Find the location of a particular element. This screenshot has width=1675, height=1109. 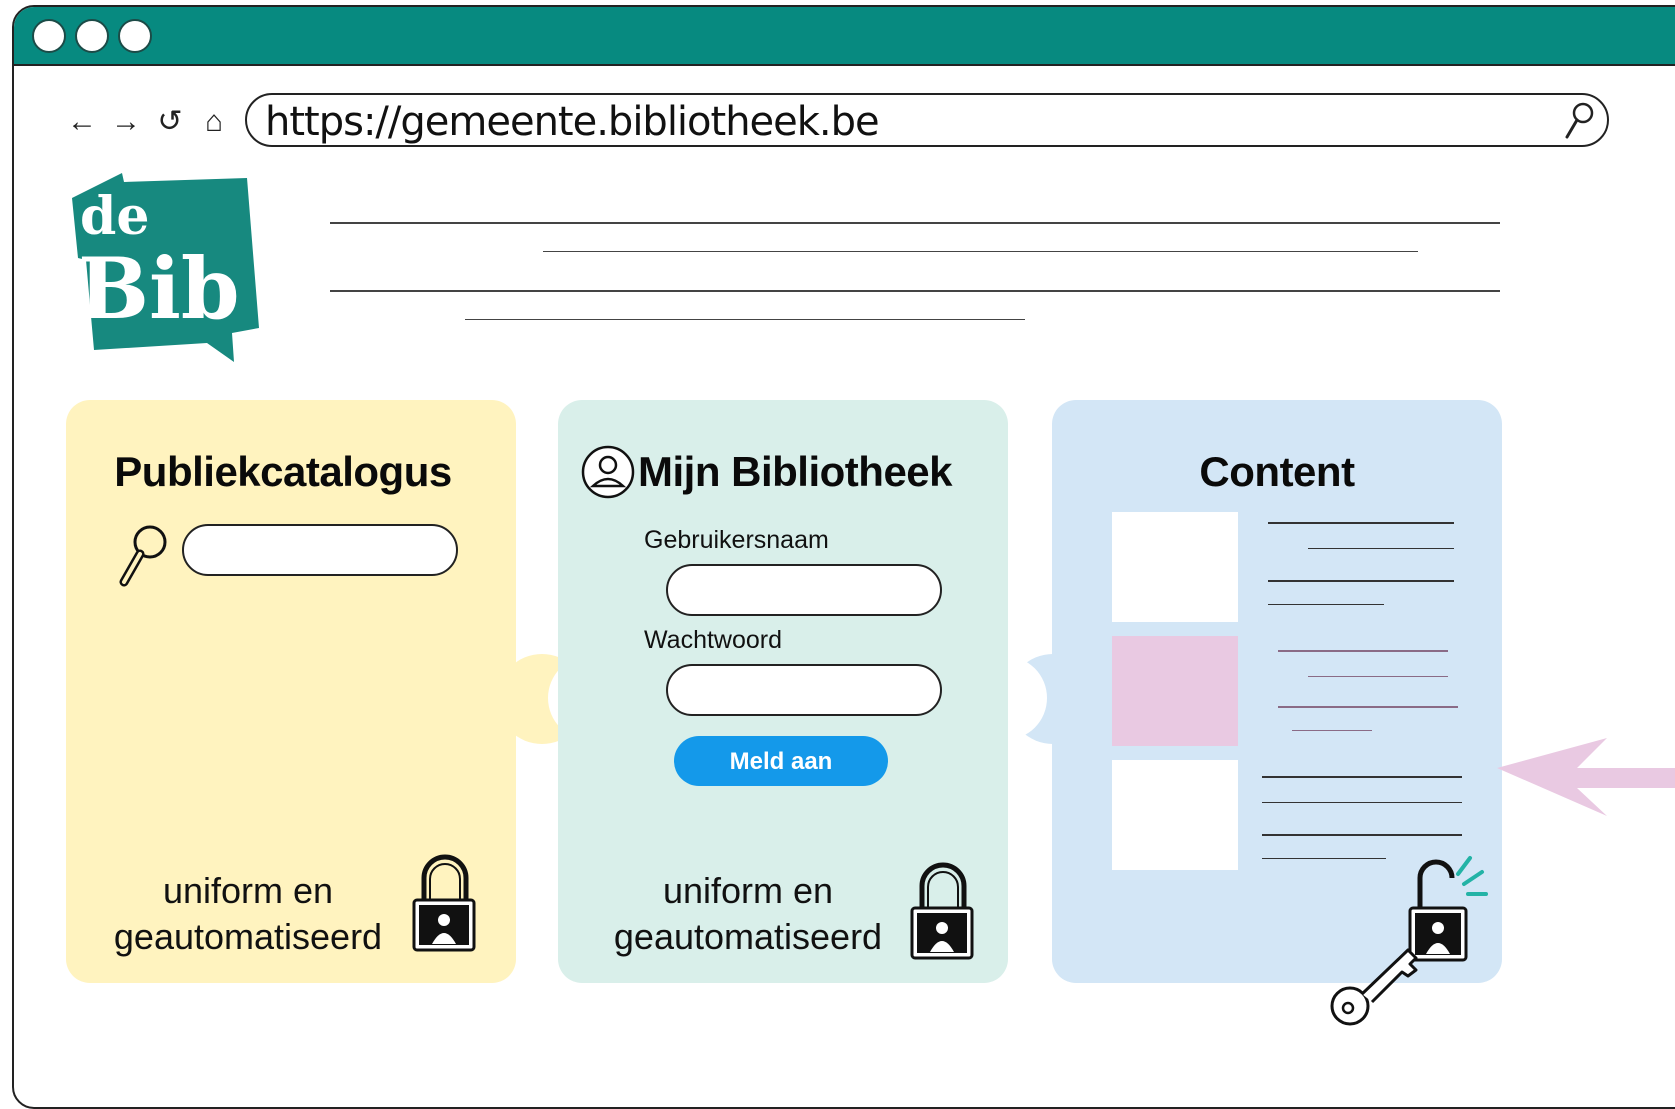

home-icon: ⌂ is located at coordinates (214, 122).